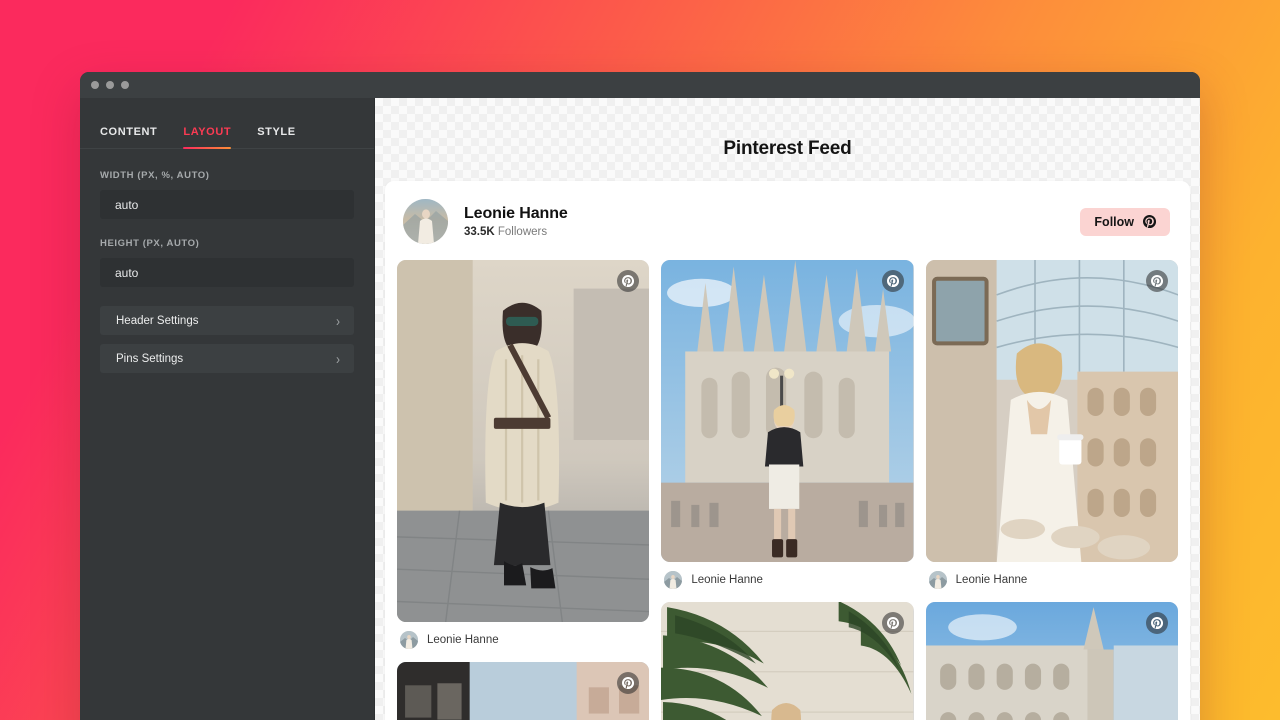  What do you see at coordinates (125, 85) in the screenshot?
I see `window-maximize-dot` at bounding box center [125, 85].